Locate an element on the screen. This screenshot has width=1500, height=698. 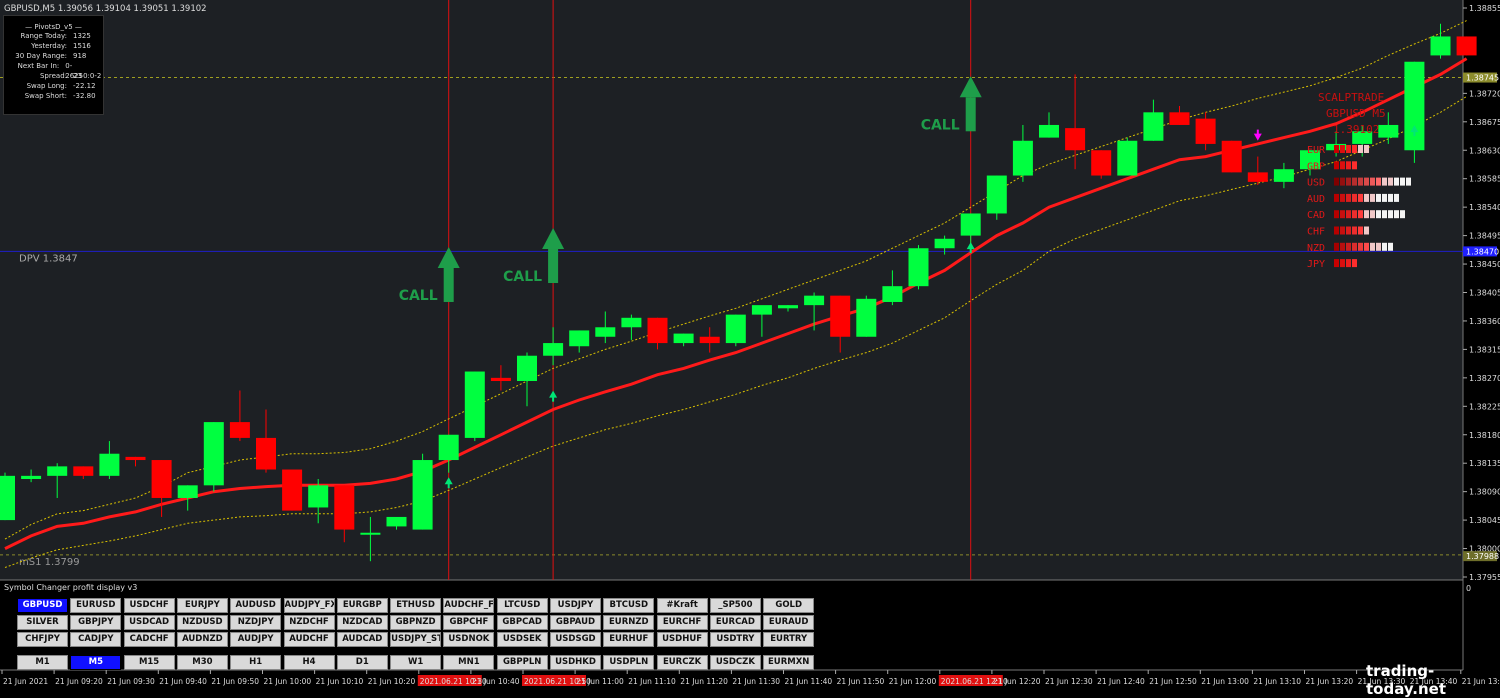
symbol-button-gbpusd: GBPUSD is located at coordinates (42, 605).